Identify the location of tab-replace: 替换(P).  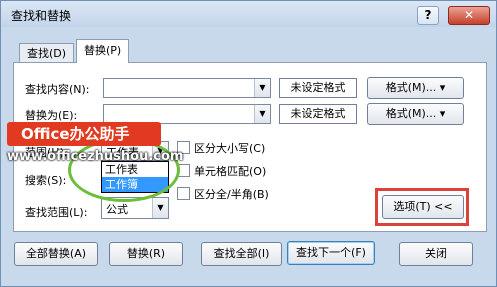
(103, 51).